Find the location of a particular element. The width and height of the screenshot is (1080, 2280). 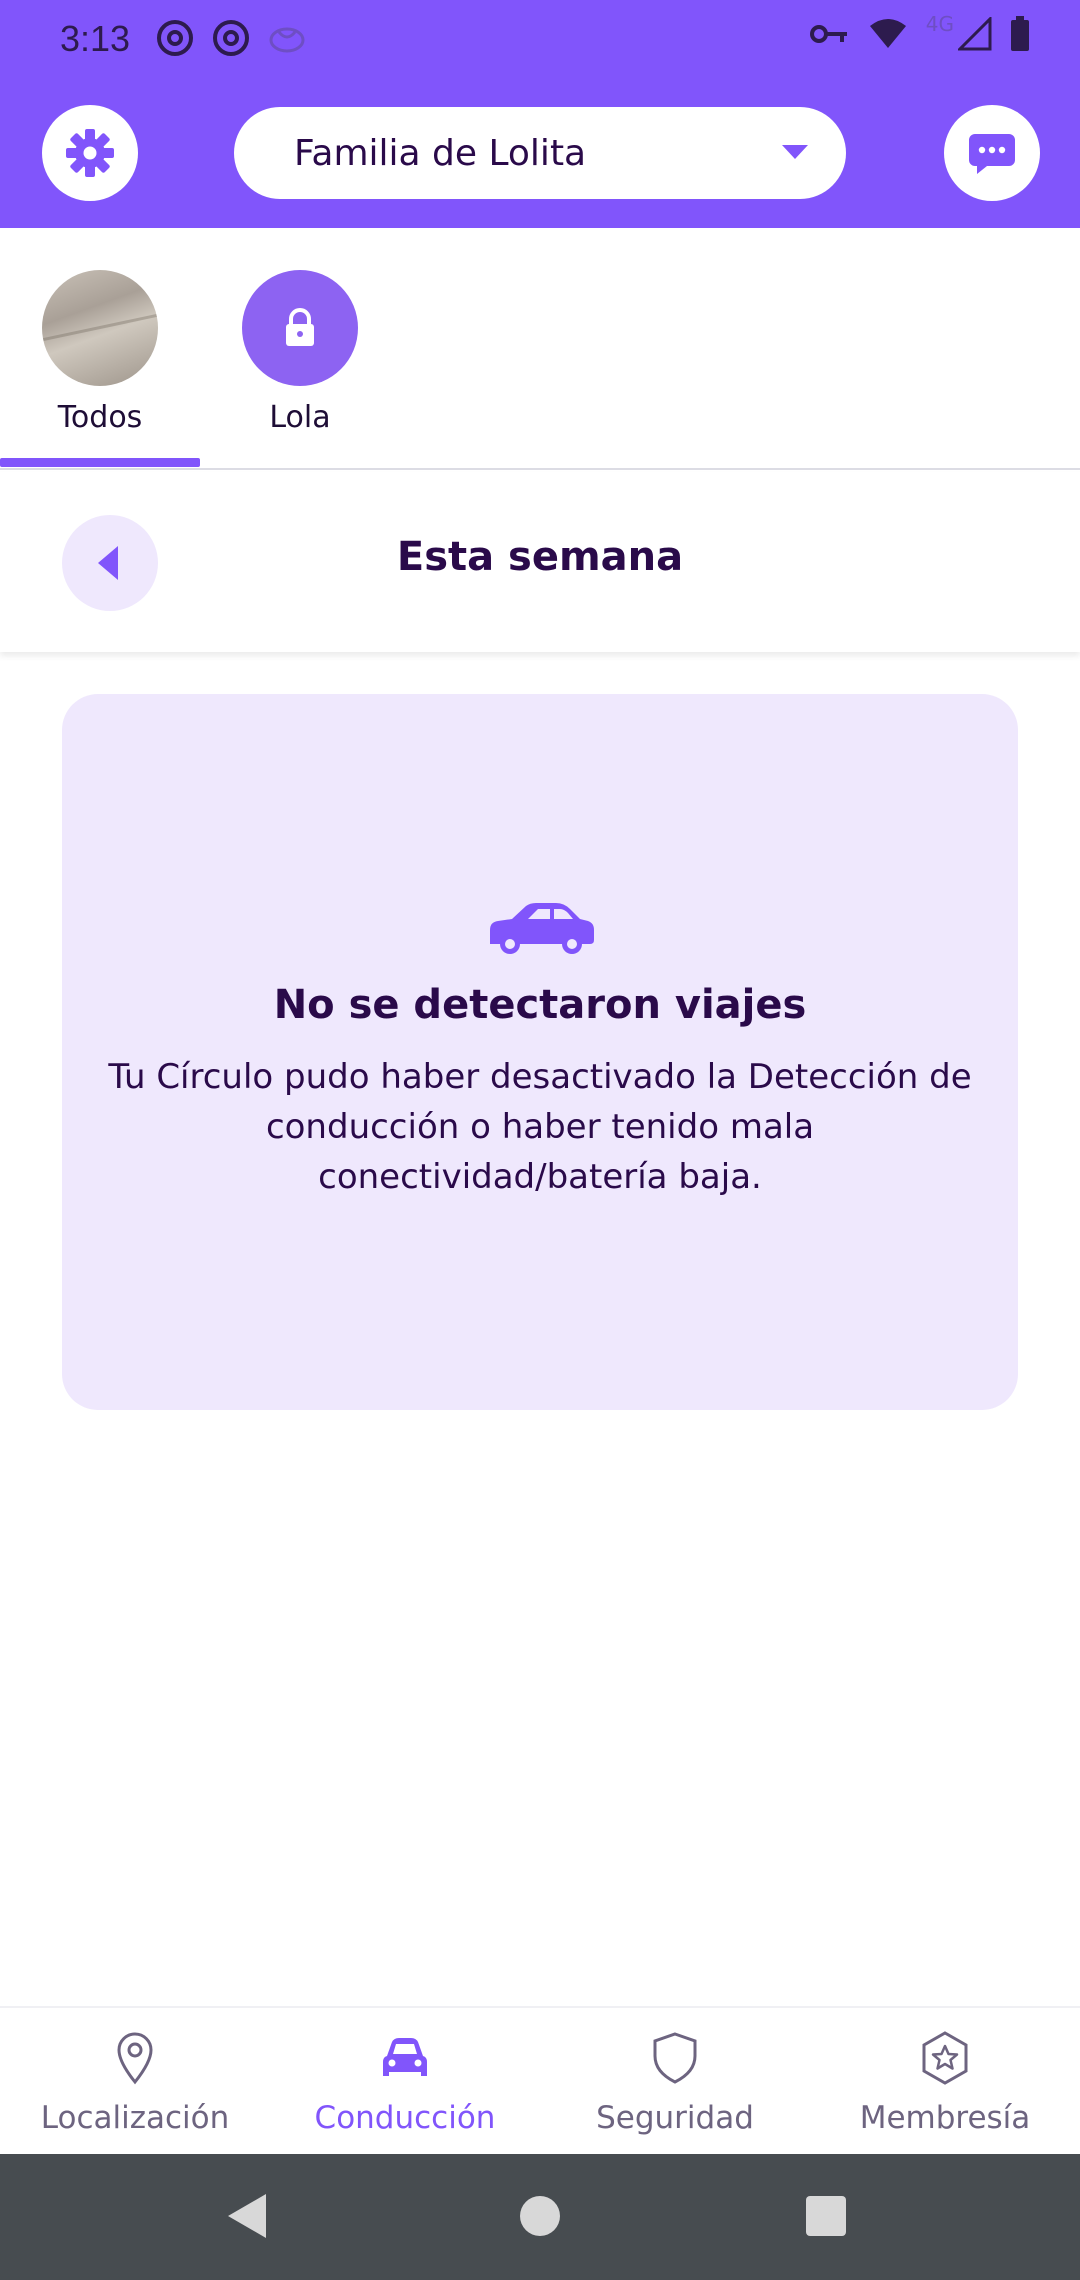

shield-icon is located at coordinates (675, 2058).